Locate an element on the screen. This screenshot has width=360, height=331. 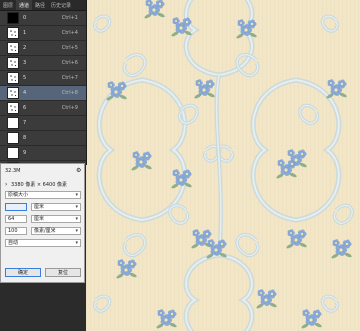
reset-button: 复位 is located at coordinates (63, 272).